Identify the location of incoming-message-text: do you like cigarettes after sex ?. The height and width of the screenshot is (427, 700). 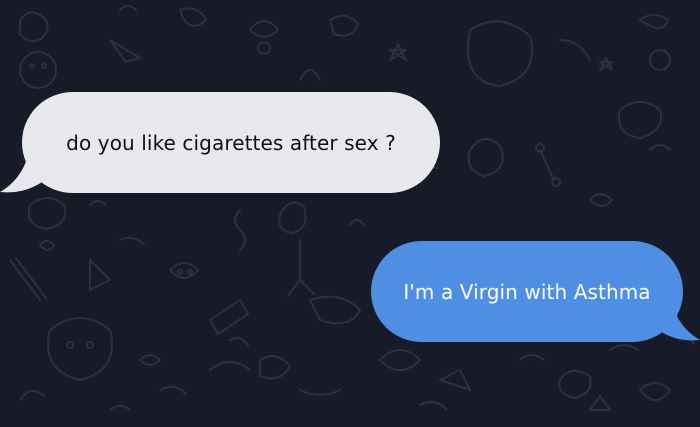
(231, 142).